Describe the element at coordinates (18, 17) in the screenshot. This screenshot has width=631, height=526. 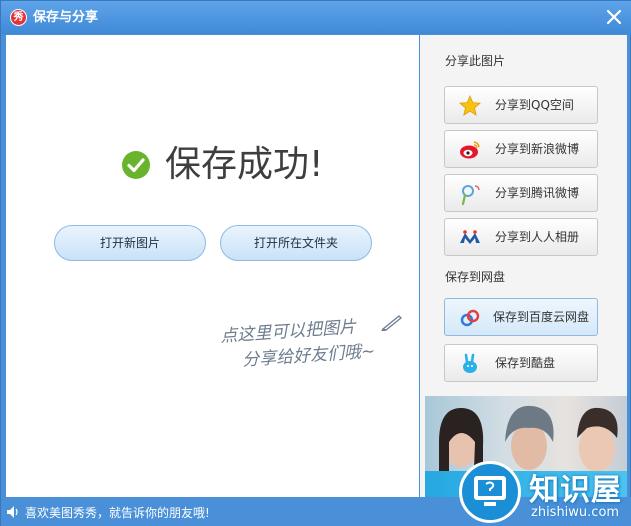
I see `meitu-logo-icon: 秀` at that location.